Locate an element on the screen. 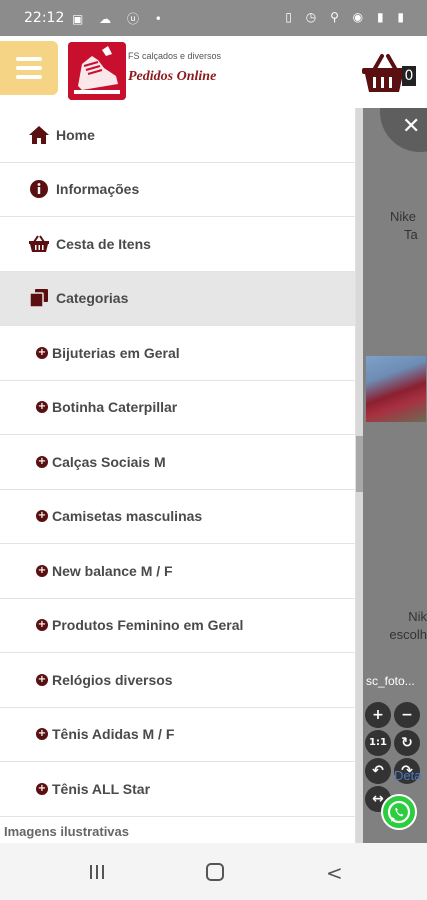 This screenshot has height=900, width=427. app-header: FS calçados e diversos Pedidos Online 0 is located at coordinates (213, 72).